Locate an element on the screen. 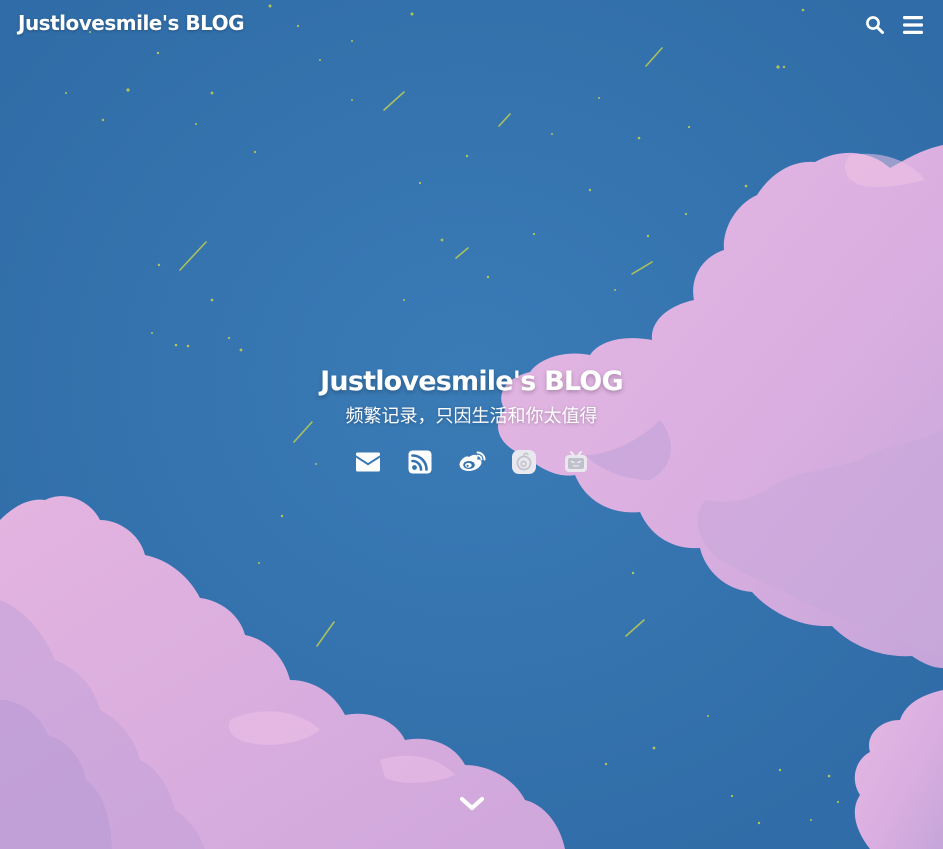  social-links is located at coordinates (471, 462).